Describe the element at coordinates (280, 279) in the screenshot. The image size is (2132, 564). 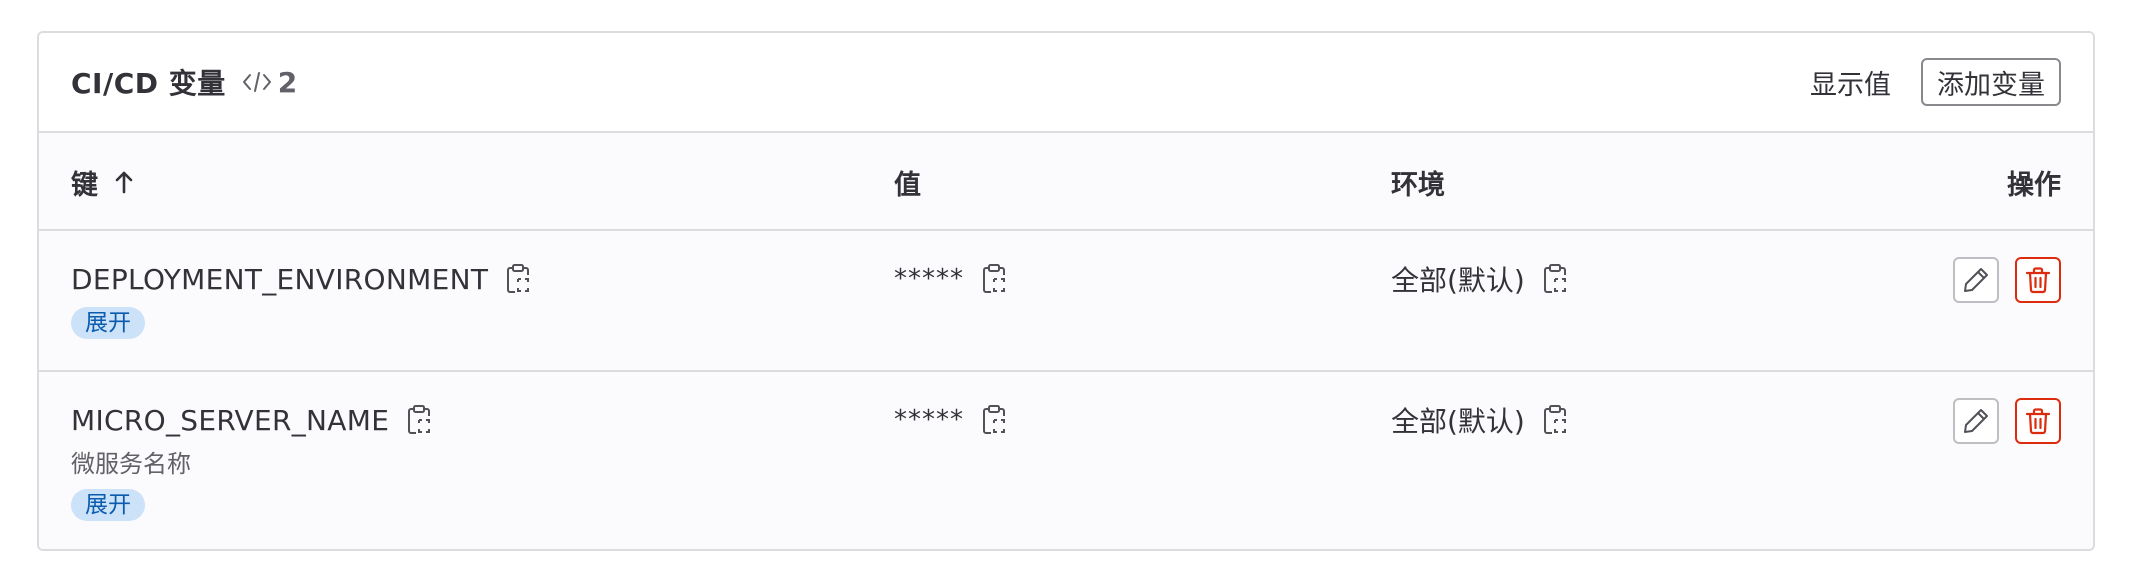
I see `variable-key: DEPLOYMENT_ENVIRONMENT` at that location.